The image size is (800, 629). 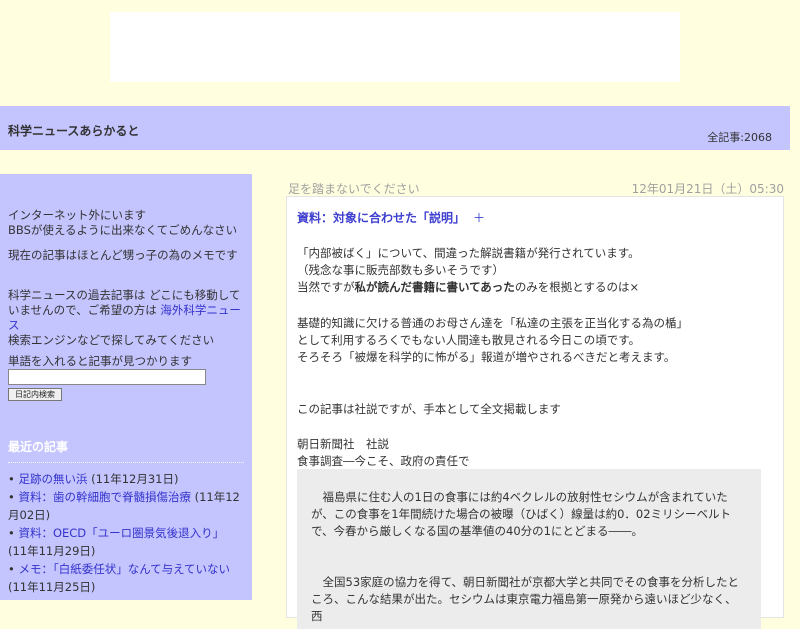 What do you see at coordinates (400, 270) in the screenshot?
I see `paragraph-line: （残念な事に販売部数も多いそうです）` at bounding box center [400, 270].